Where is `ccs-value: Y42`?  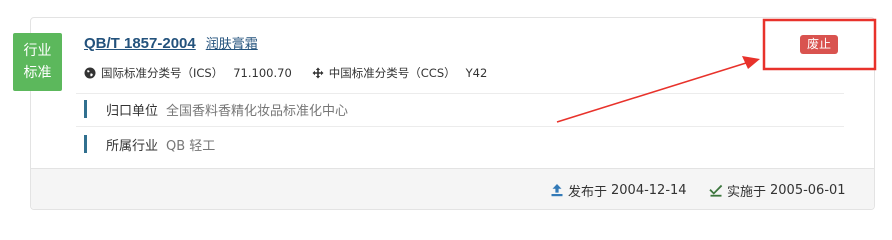
ccs-value: Y42 is located at coordinates (476, 73).